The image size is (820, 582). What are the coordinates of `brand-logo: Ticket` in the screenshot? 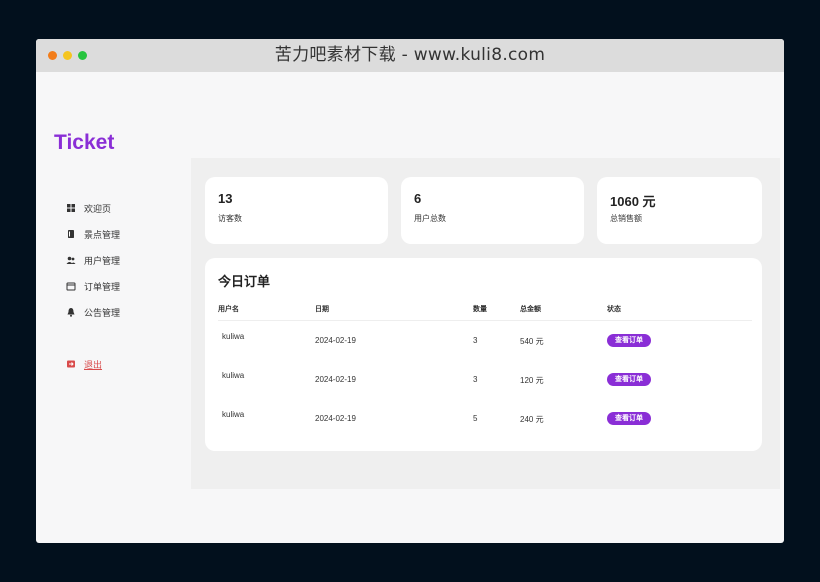 It's located at (84, 143).